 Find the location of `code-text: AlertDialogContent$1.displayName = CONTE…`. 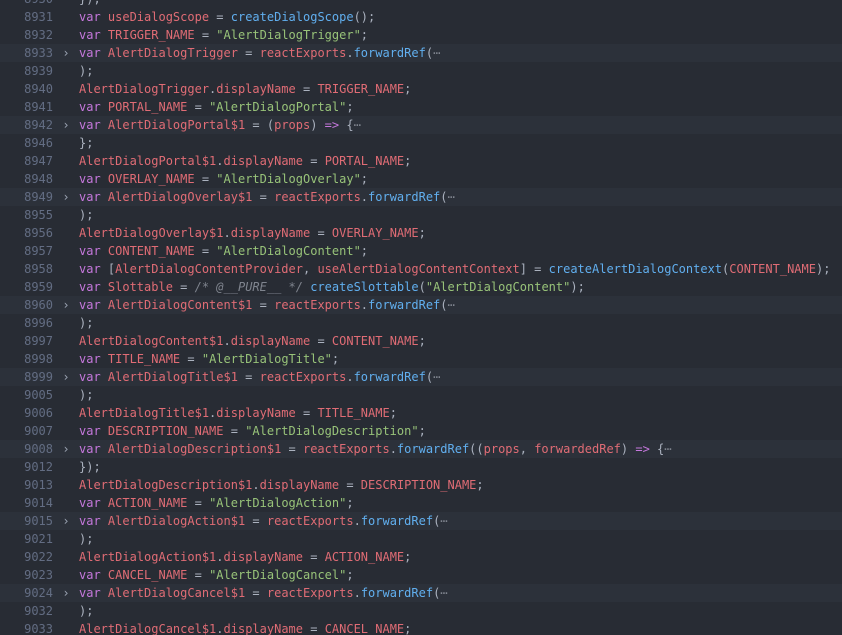

code-text: AlertDialogContent$1.displayName = CONTE… is located at coordinates (252, 341).